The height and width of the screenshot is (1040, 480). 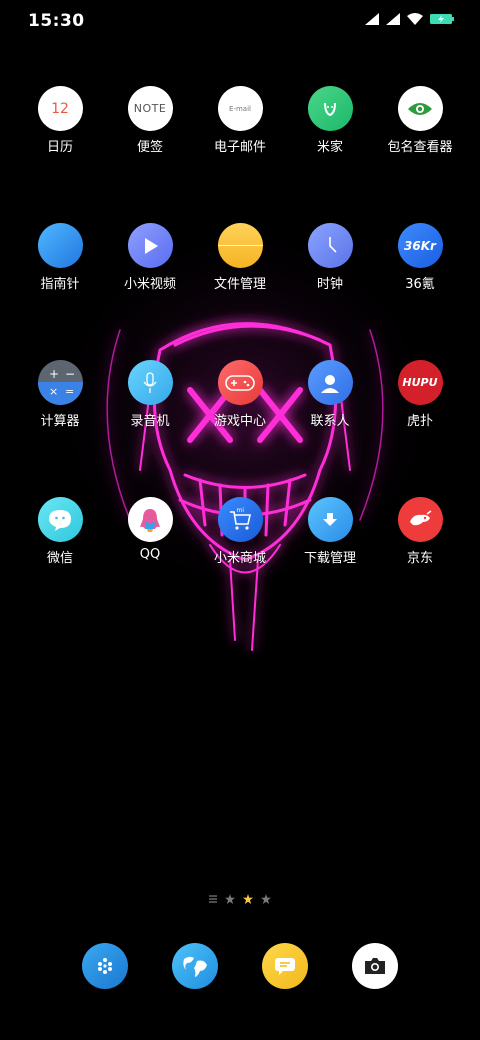 I want to click on camera-icon, so click(x=375, y=966).